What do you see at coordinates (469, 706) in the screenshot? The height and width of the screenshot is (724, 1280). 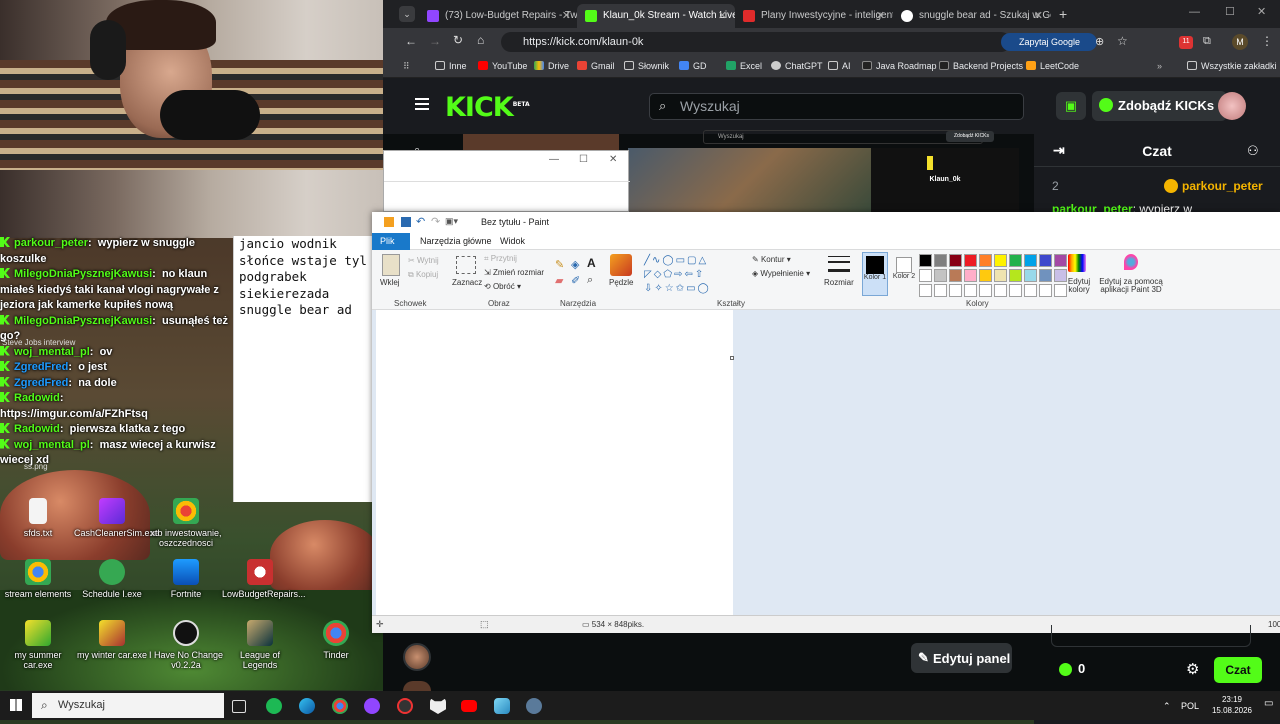 I see `youtube-icon` at bounding box center [469, 706].